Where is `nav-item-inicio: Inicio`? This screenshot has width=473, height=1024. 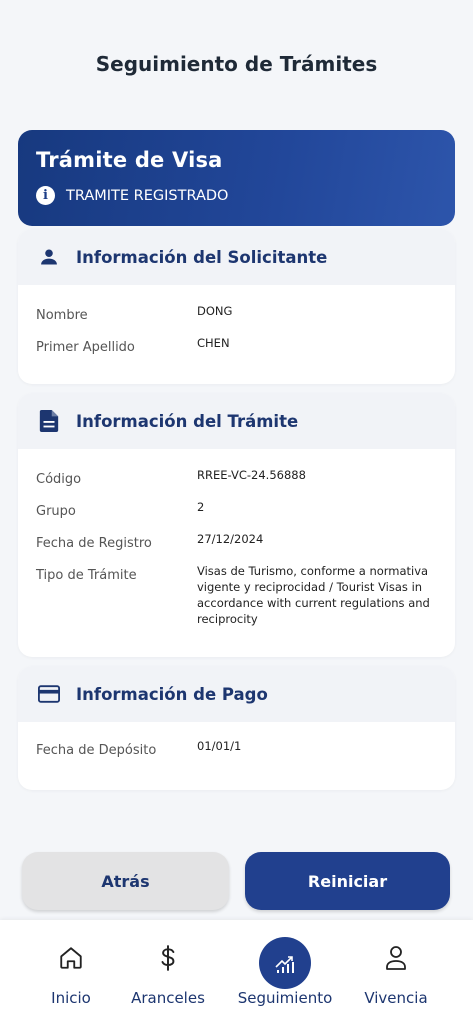
nav-item-inicio: Inicio is located at coordinates (71, 972).